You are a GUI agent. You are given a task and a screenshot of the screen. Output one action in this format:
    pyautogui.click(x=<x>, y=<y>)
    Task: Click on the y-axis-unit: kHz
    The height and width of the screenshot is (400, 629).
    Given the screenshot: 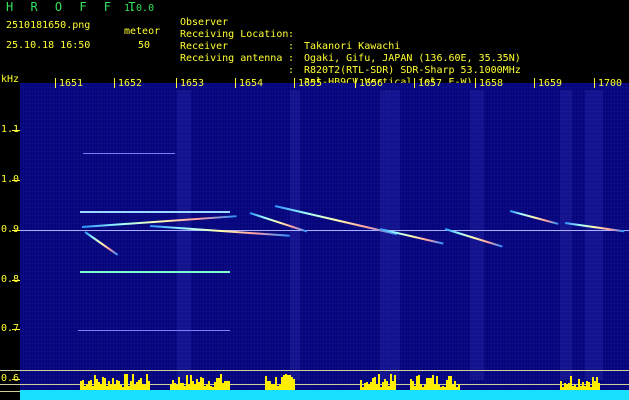 What is the action you would take?
    pyautogui.click(x=10, y=79)
    